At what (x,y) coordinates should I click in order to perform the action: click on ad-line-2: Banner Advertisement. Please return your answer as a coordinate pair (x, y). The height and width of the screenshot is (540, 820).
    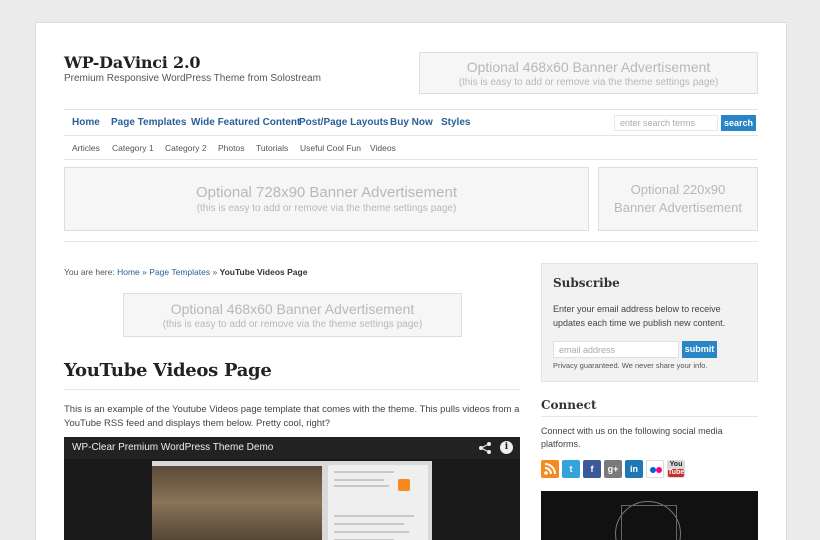
    Looking at the image, I should click on (678, 207).